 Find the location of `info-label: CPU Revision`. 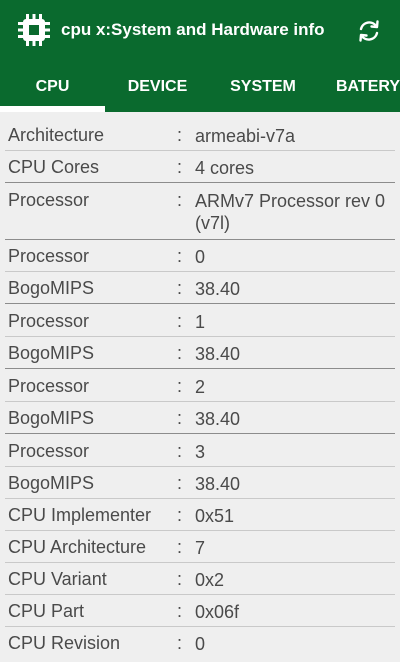

info-label: CPU Revision is located at coordinates (64, 643).